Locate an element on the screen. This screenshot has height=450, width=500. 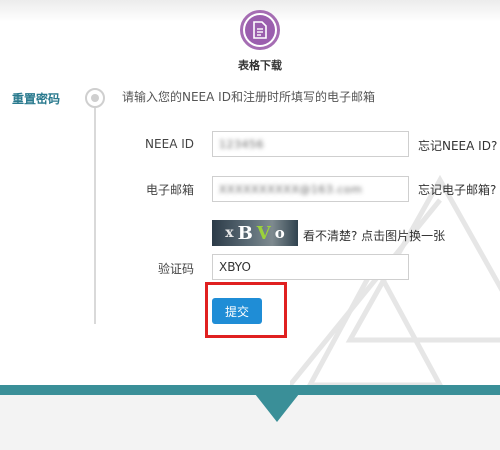
forgot-neea-id-link: 忘记NEEA ID? is located at coordinates (457, 145).